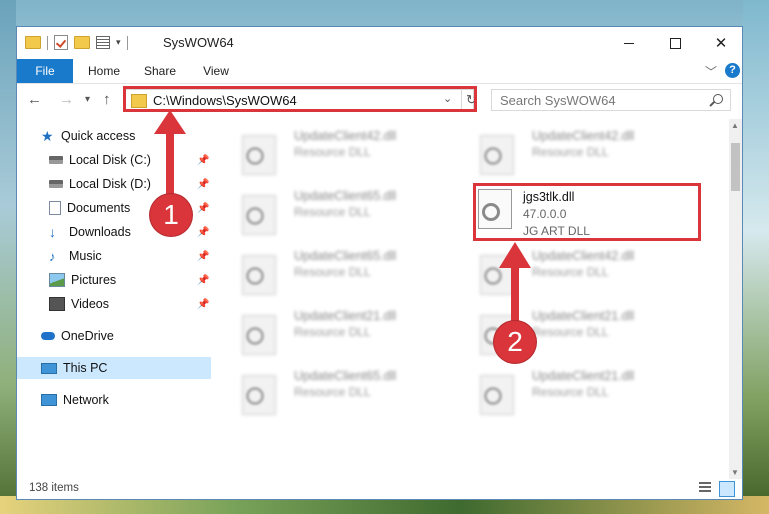 Image resolution: width=769 pixels, height=514 pixels. What do you see at coordinates (611, 100) in the screenshot?
I see `search-input: Search SysWOW64` at bounding box center [611, 100].